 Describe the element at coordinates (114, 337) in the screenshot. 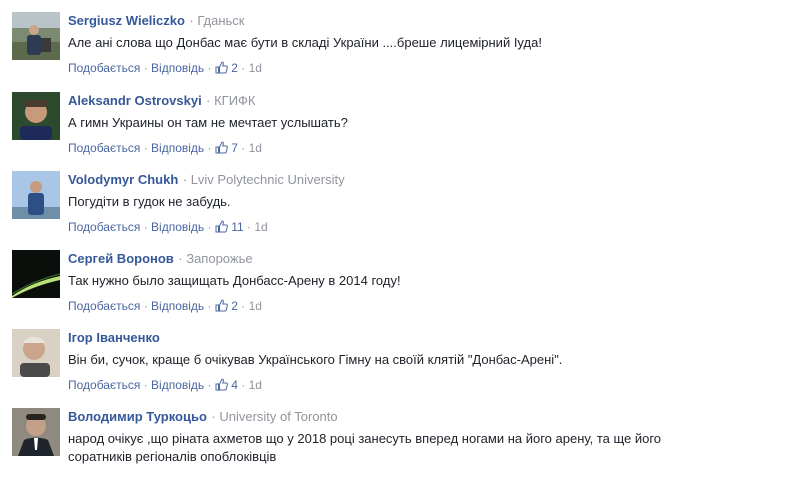

I see `author-name: Ігор Іванченко` at that location.